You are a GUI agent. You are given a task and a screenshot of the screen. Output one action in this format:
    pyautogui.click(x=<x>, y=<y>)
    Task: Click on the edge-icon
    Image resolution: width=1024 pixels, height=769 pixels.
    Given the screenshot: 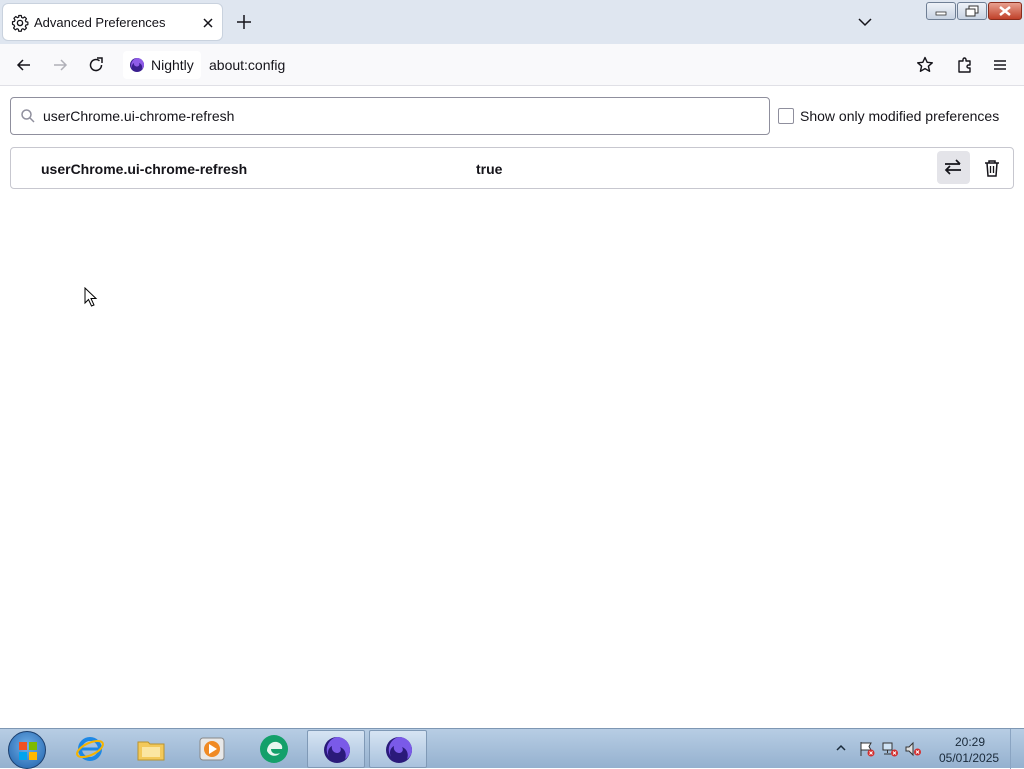 What is the action you would take?
    pyautogui.click(x=274, y=749)
    